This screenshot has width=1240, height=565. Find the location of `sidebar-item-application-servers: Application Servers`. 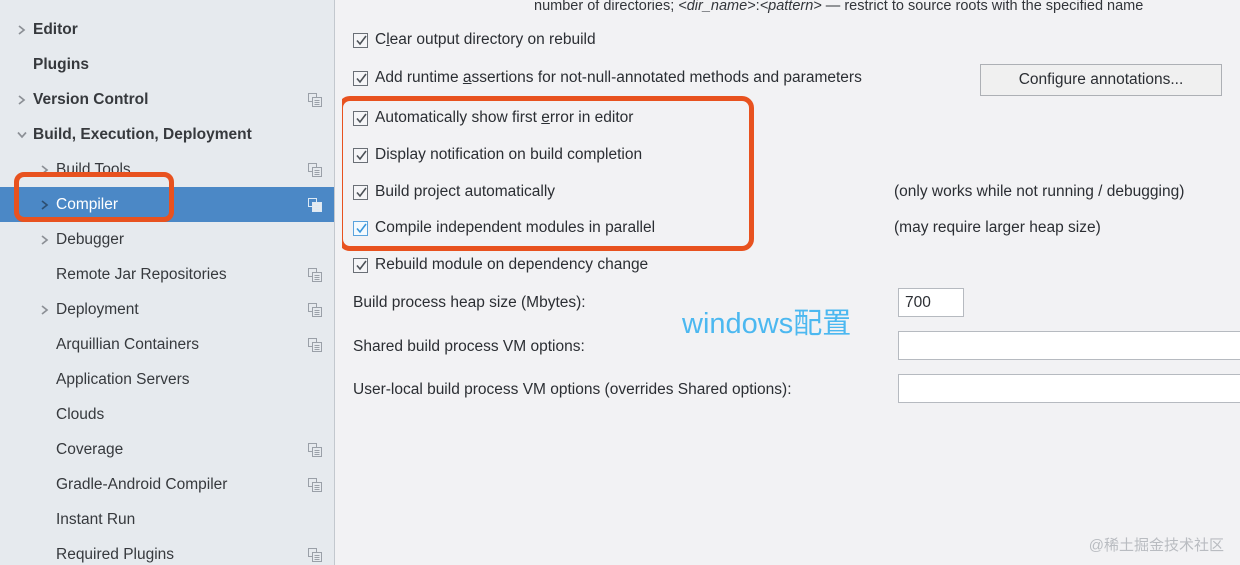

sidebar-item-application-servers: Application Servers is located at coordinates (167, 379).